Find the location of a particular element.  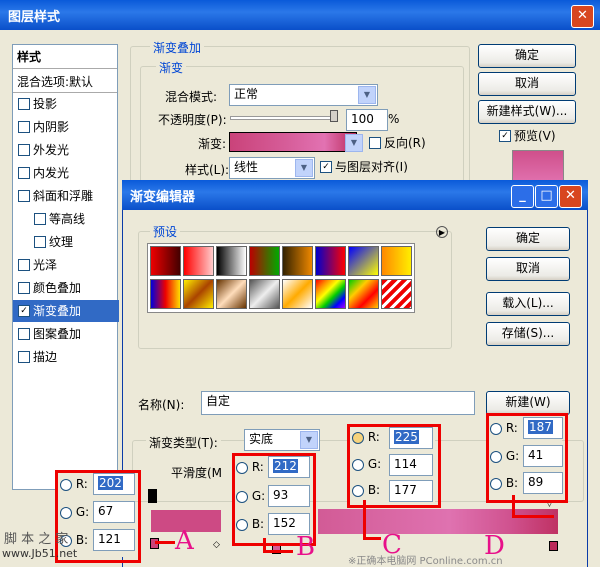

align-checkbox: ✓ 与图层对齐(I) is located at coordinates (362, 166).